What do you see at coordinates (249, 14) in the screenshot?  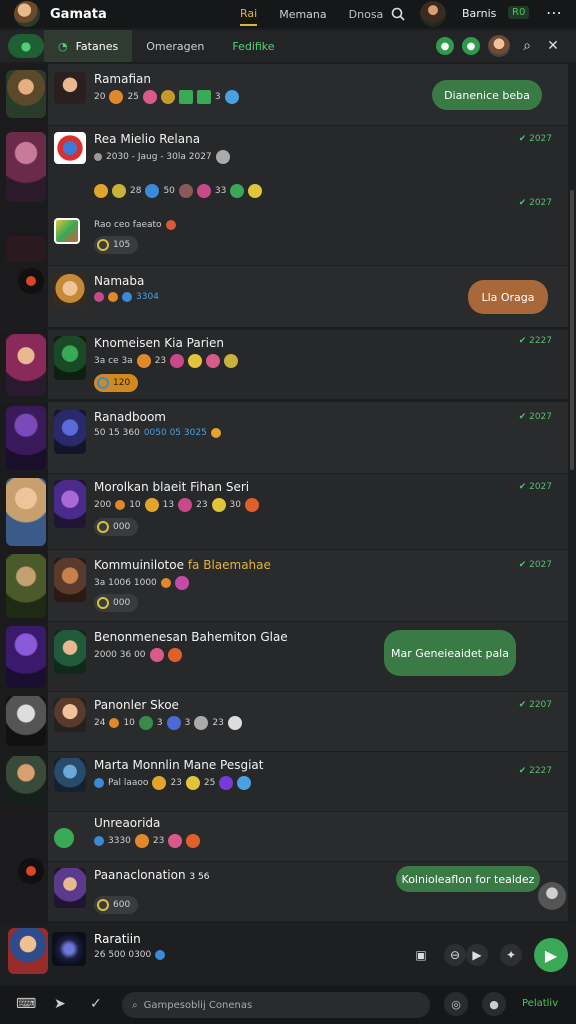 I see `nav-tab-1: Rai` at bounding box center [249, 14].